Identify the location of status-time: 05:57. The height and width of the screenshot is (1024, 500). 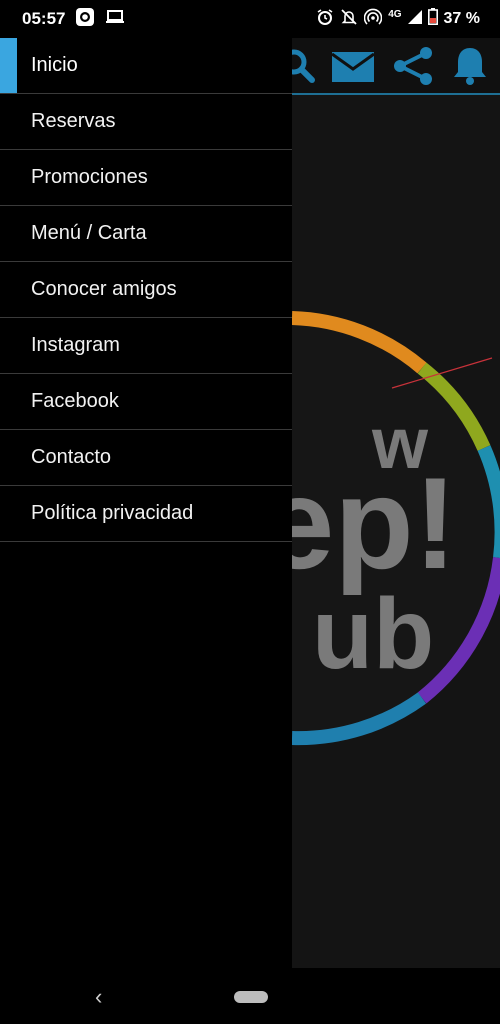
(44, 18).